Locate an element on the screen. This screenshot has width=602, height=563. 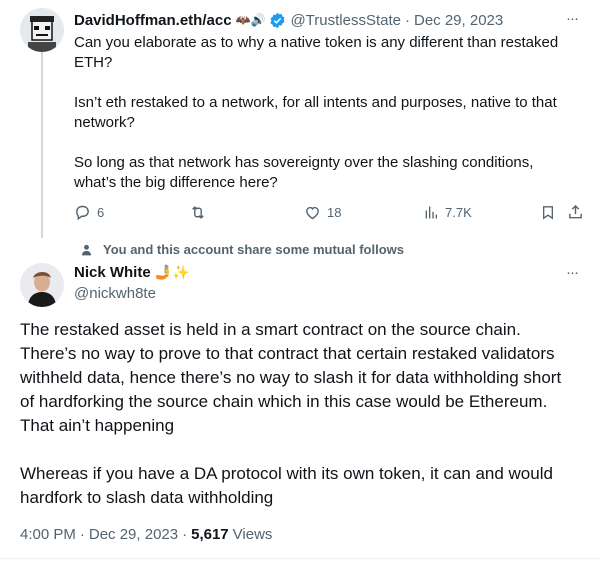
main-date: Dec 29, 2023 is located at coordinates (133, 534).